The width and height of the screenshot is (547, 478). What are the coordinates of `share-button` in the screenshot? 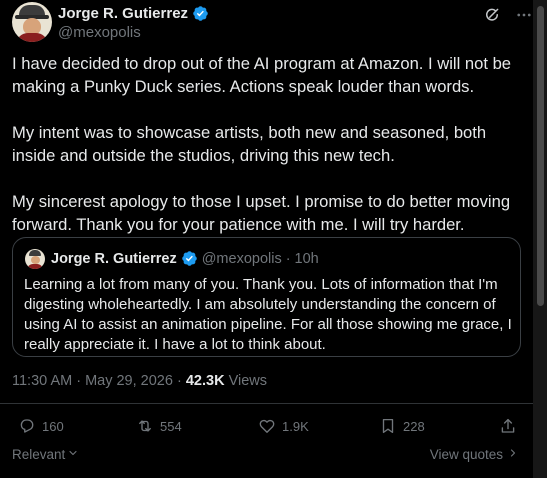 It's located at (508, 426).